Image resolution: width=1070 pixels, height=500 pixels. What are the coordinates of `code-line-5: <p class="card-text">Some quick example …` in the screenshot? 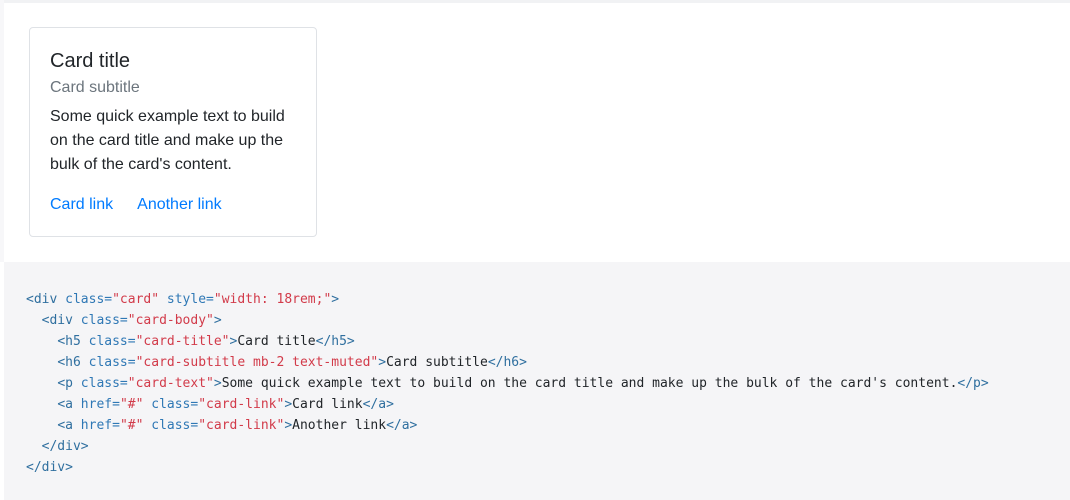 It's located at (548, 383).